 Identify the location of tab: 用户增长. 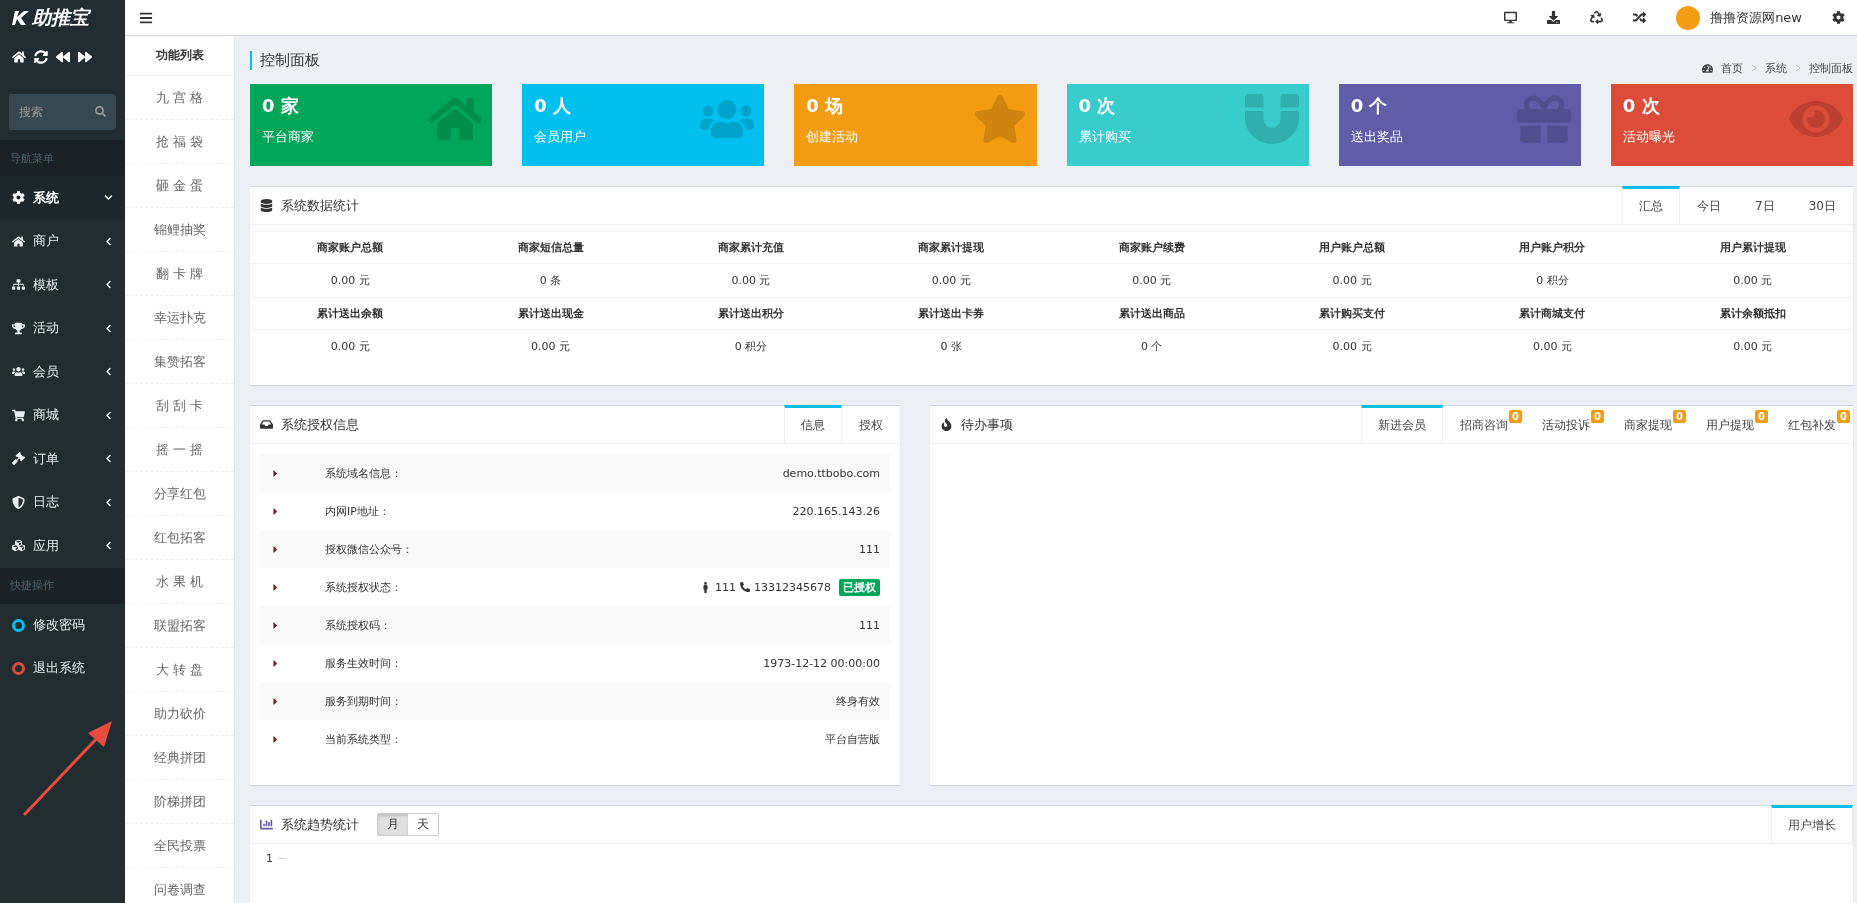
(1812, 824).